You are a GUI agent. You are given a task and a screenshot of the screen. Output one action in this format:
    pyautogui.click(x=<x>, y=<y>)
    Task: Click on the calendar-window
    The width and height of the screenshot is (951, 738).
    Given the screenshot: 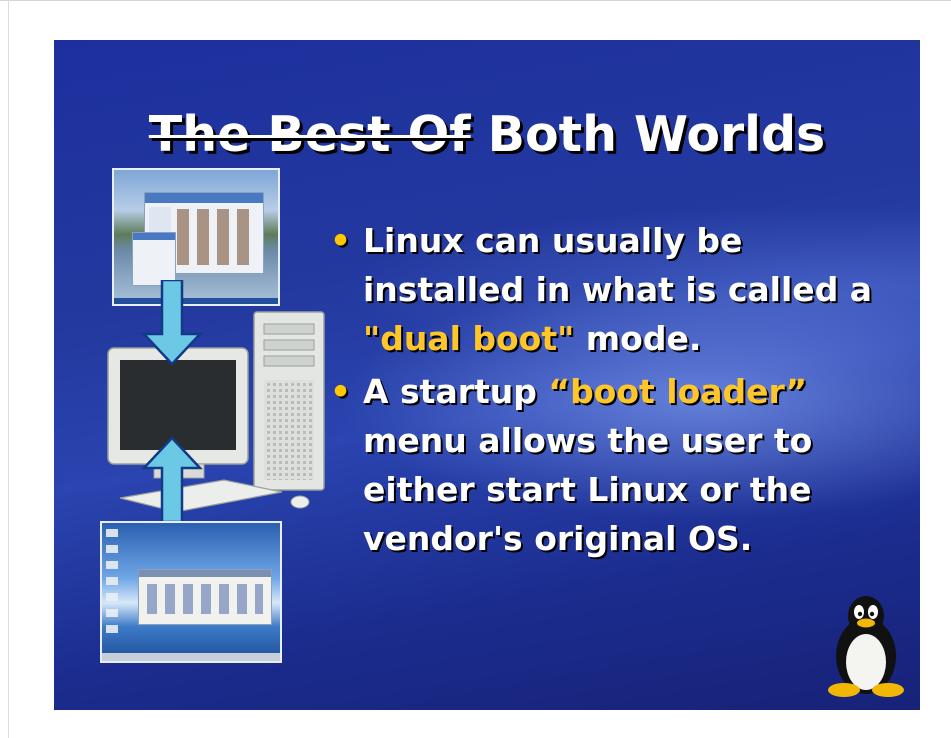 What is the action you would take?
    pyautogui.click(x=154, y=259)
    